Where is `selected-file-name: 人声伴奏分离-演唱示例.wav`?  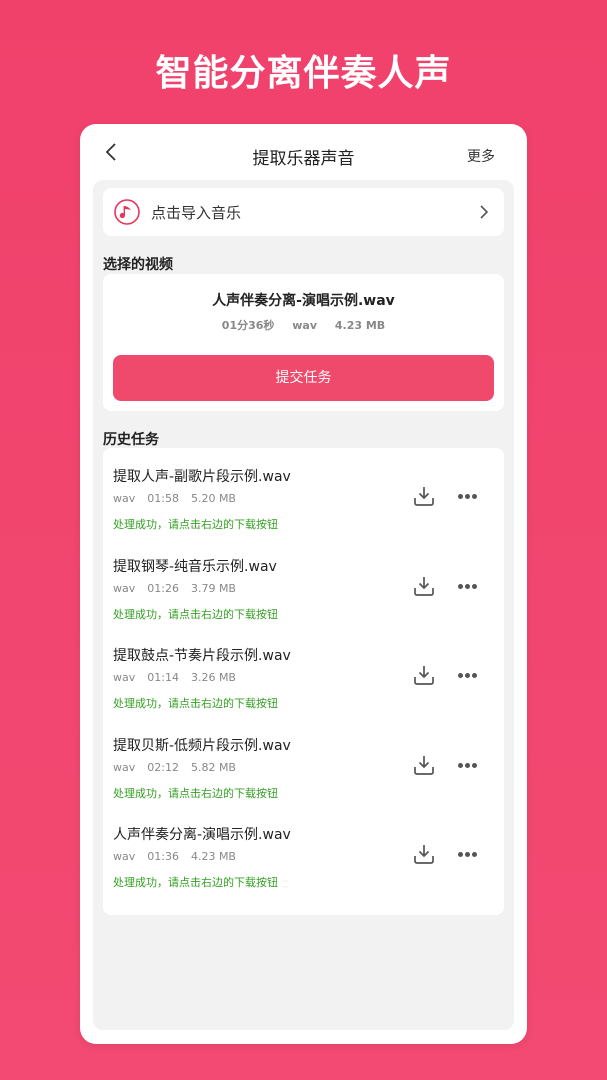
selected-file-name: 人声伴奏分离-演唱示例.wav is located at coordinates (303, 301).